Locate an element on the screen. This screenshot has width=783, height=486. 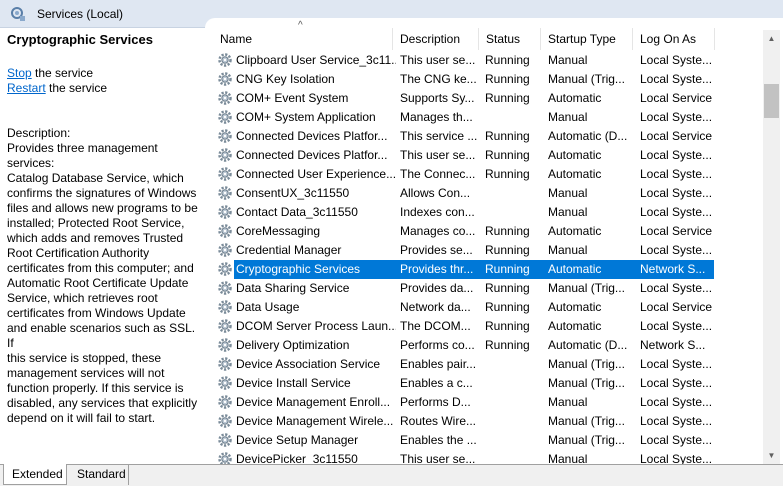
vertical-scrollbar: ▲ ▼ is located at coordinates (771, 247).